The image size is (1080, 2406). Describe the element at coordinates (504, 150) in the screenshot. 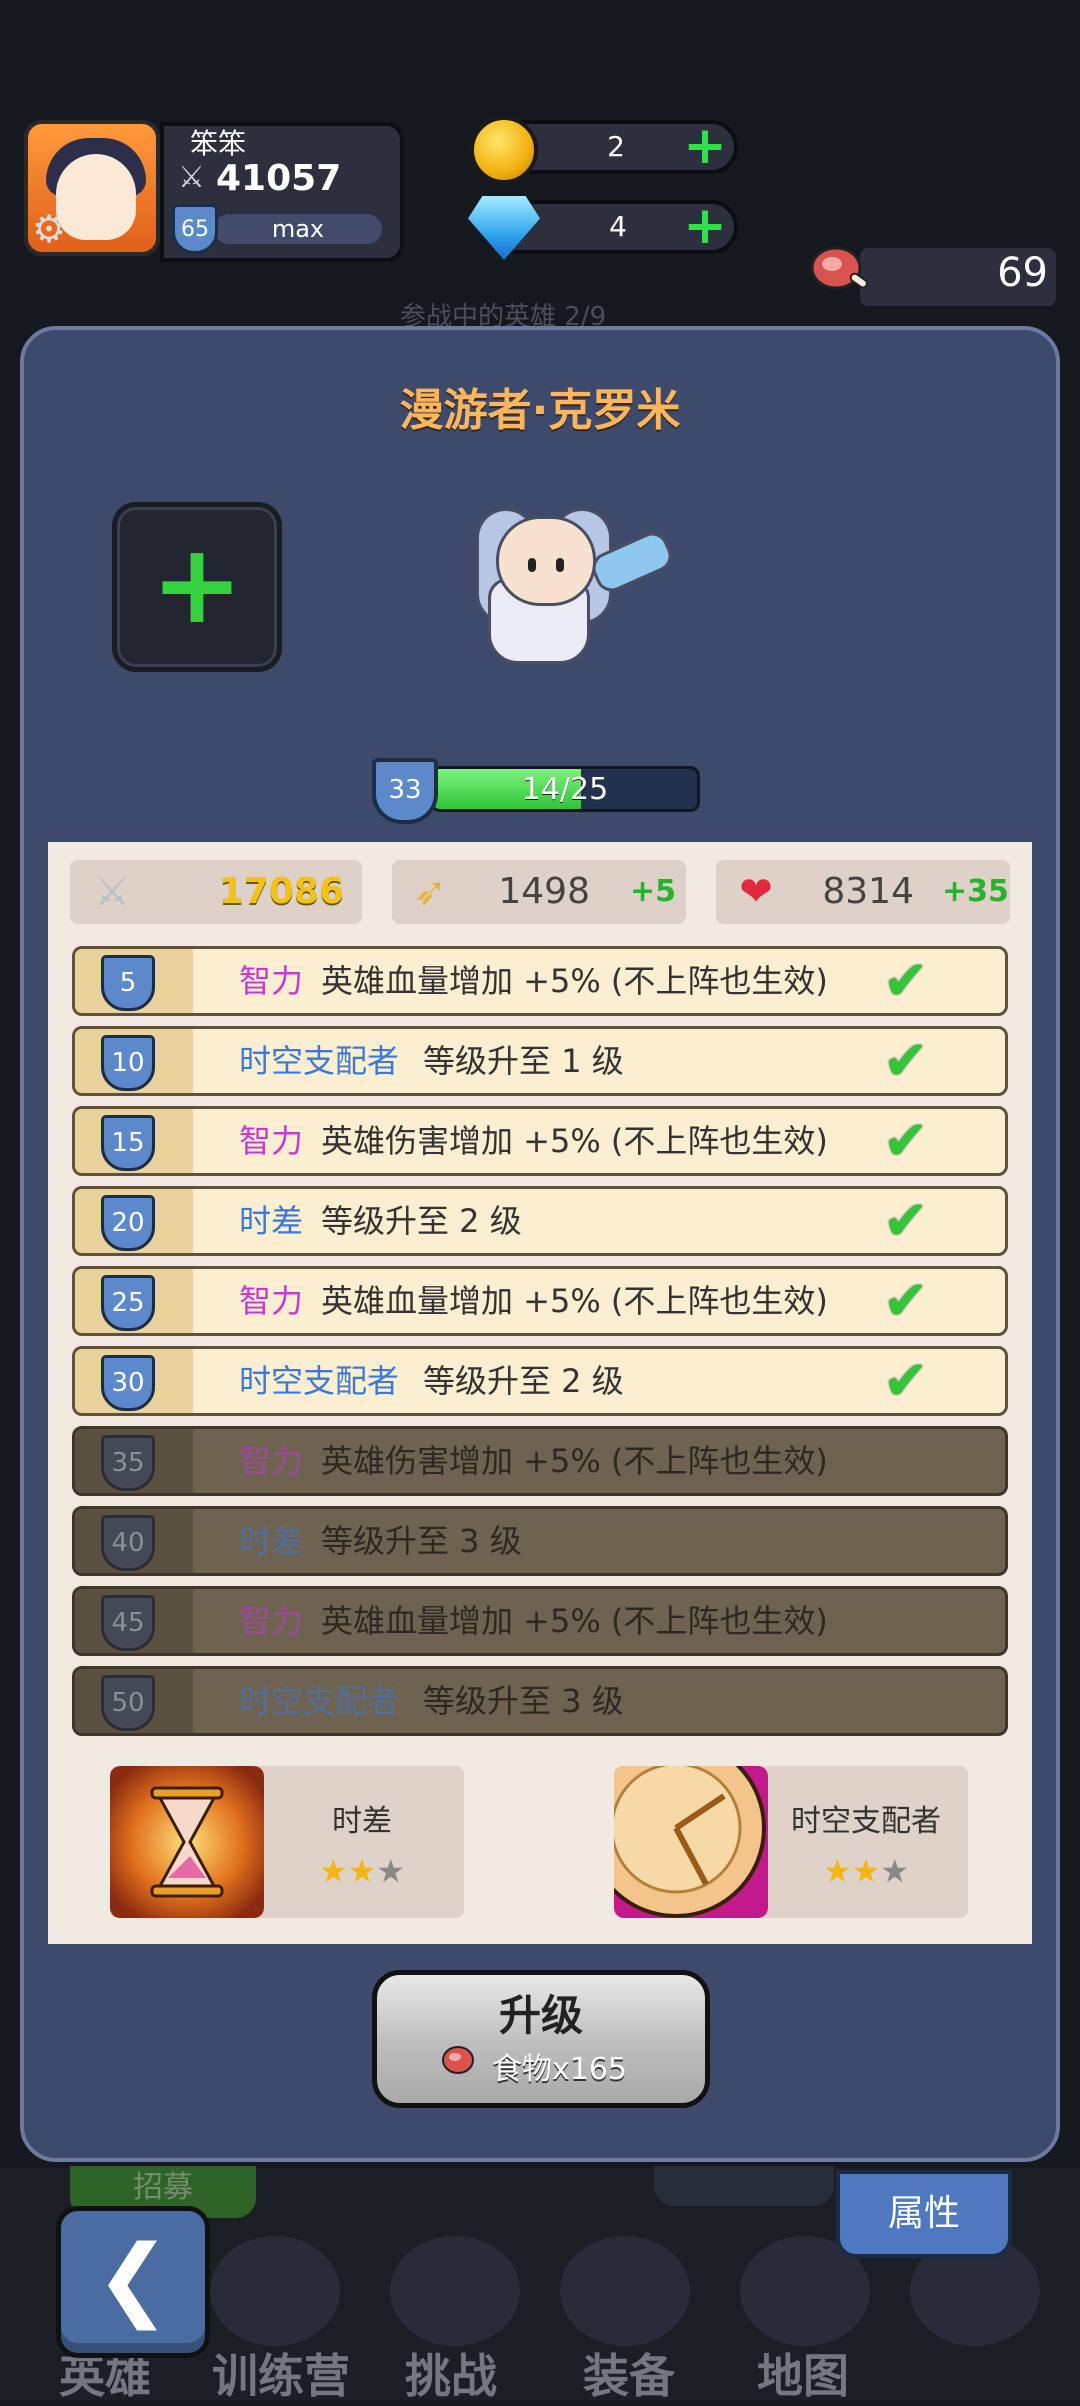

I see `gold-coin-icon` at that location.